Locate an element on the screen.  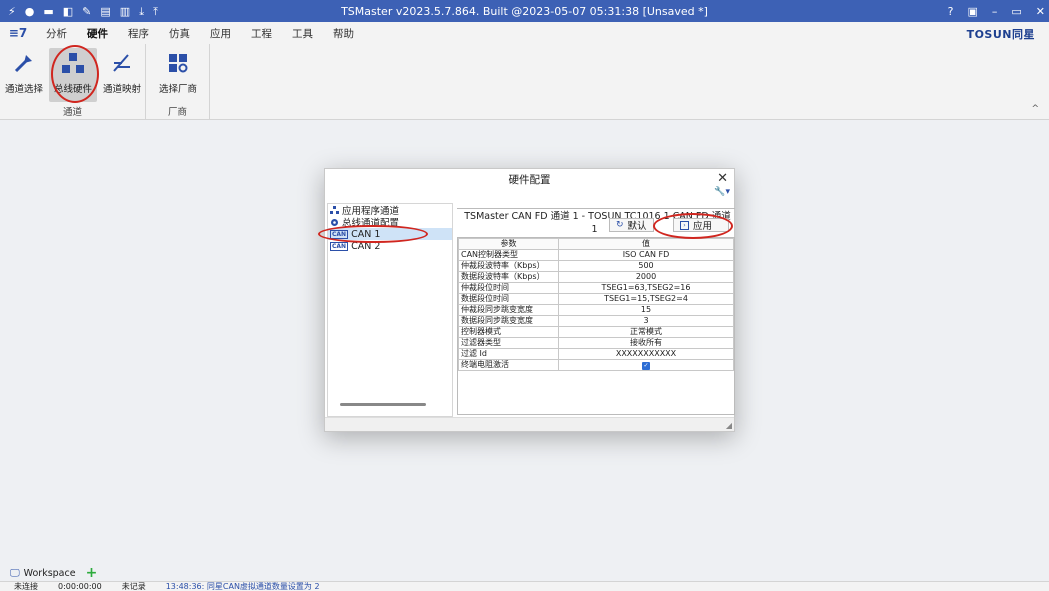
menu-program: 程序 is located at coordinates (138, 33).